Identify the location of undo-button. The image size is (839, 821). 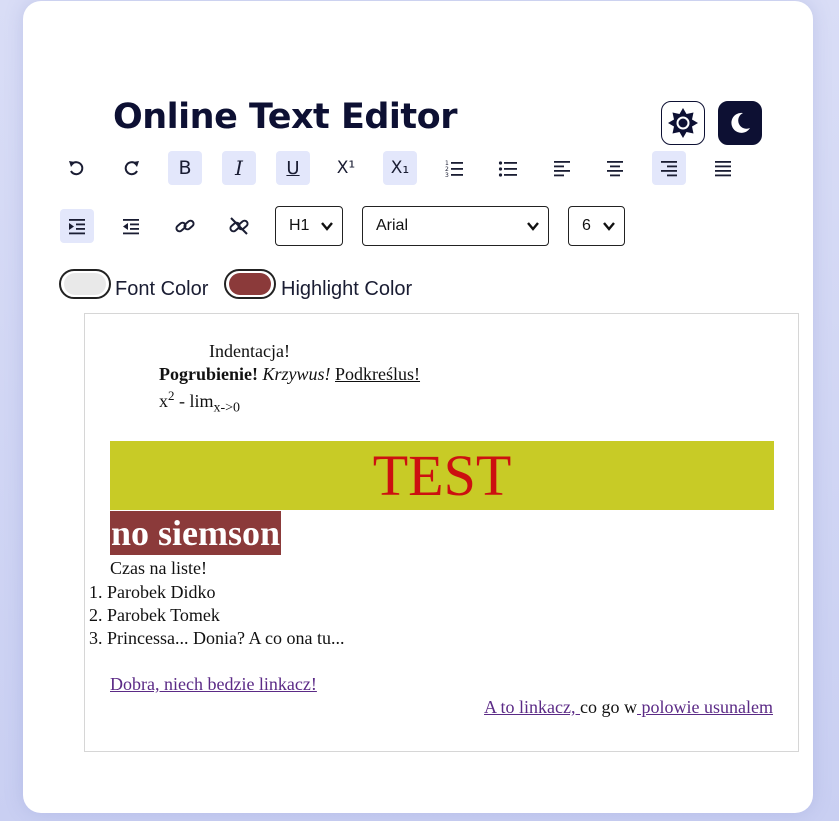
(77, 168).